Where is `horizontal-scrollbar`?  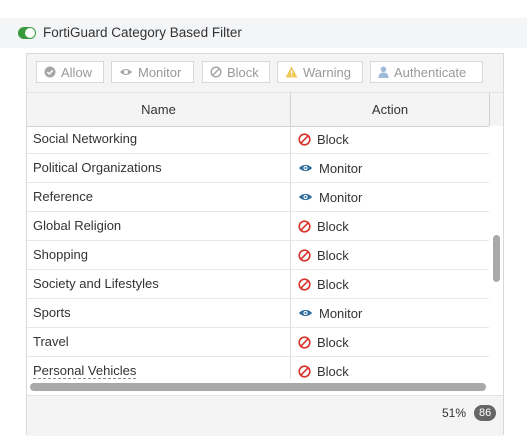 horizontal-scrollbar is located at coordinates (258, 387).